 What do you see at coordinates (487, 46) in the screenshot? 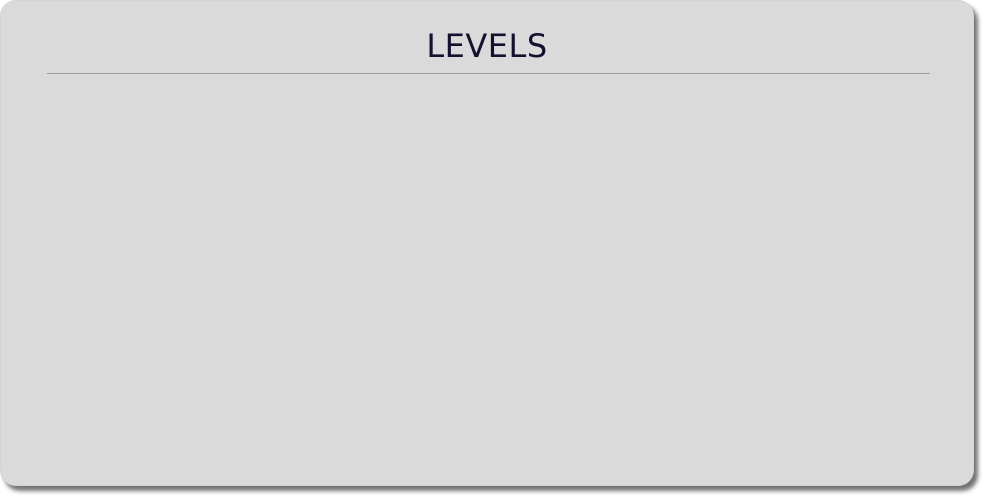
I see `panel-title: LEVELS` at bounding box center [487, 46].